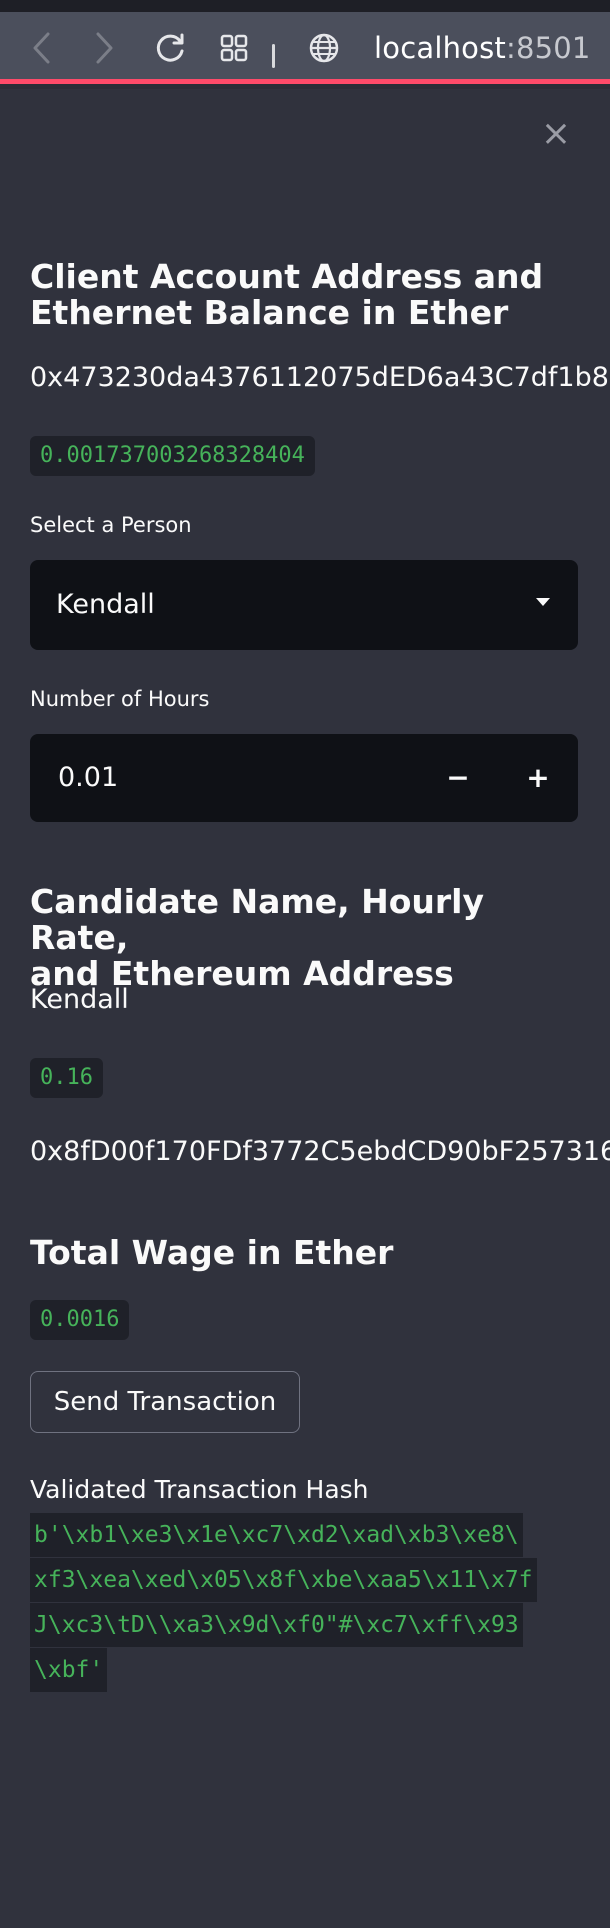  I want to click on select-person-label: Select a Person, so click(111, 525).